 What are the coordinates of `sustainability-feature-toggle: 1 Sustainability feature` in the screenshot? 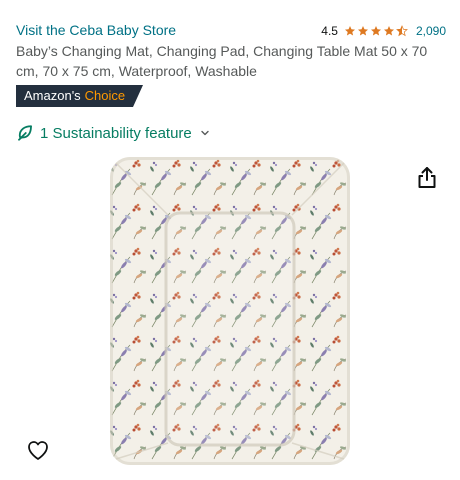 It's located at (113, 133).